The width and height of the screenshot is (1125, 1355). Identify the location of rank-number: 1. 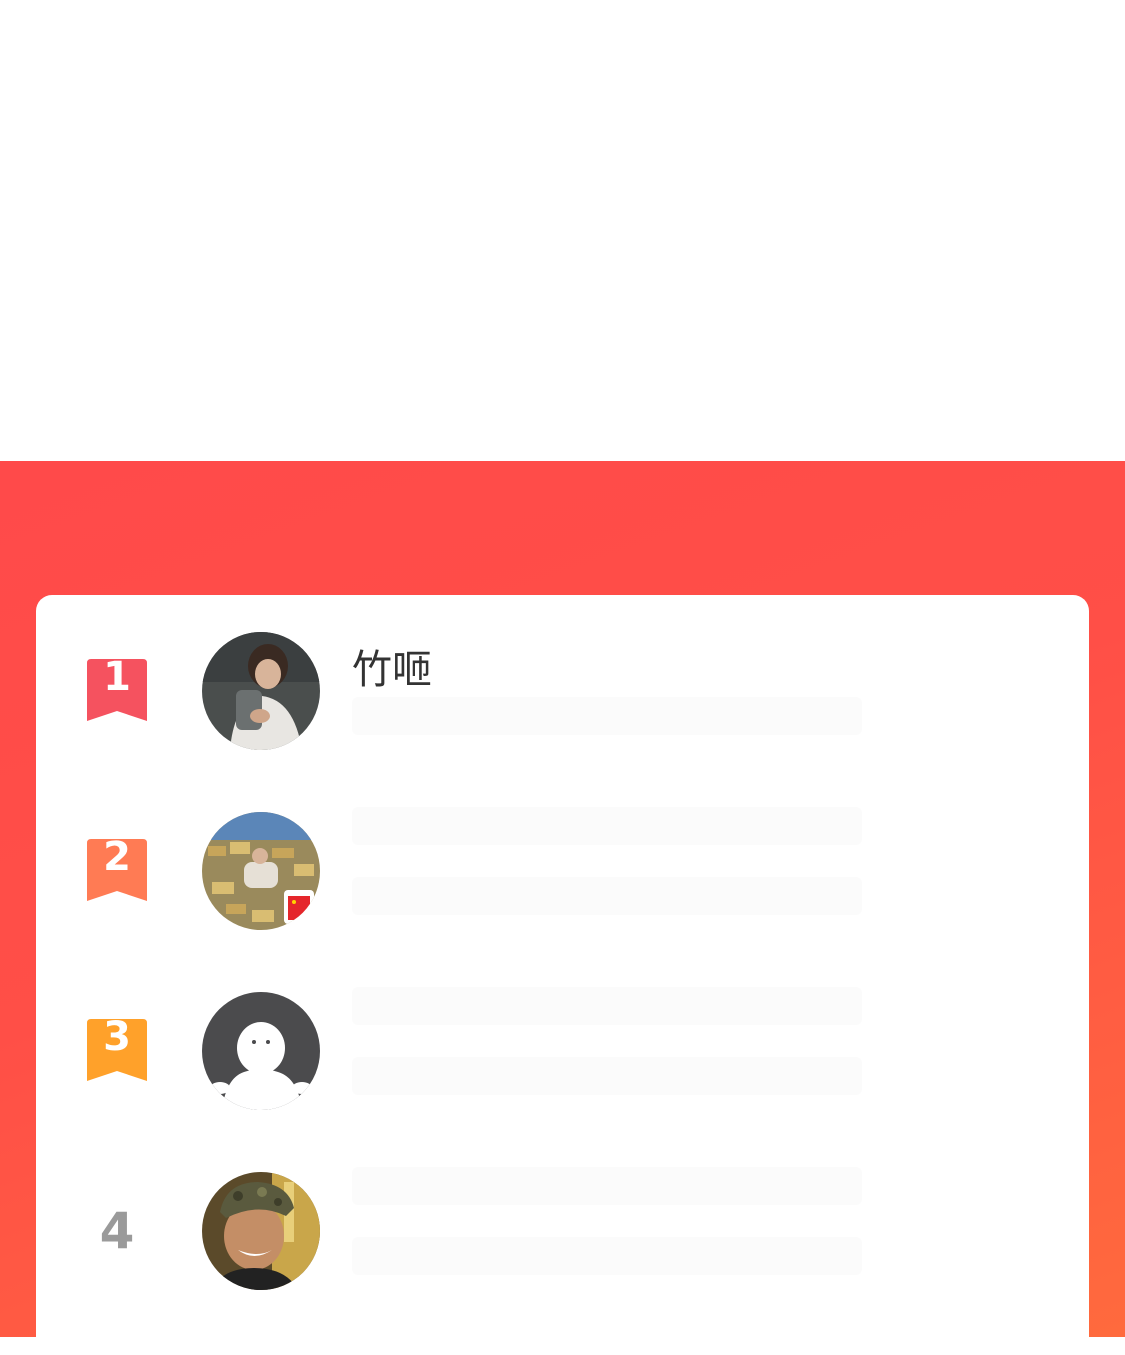
(117, 677).